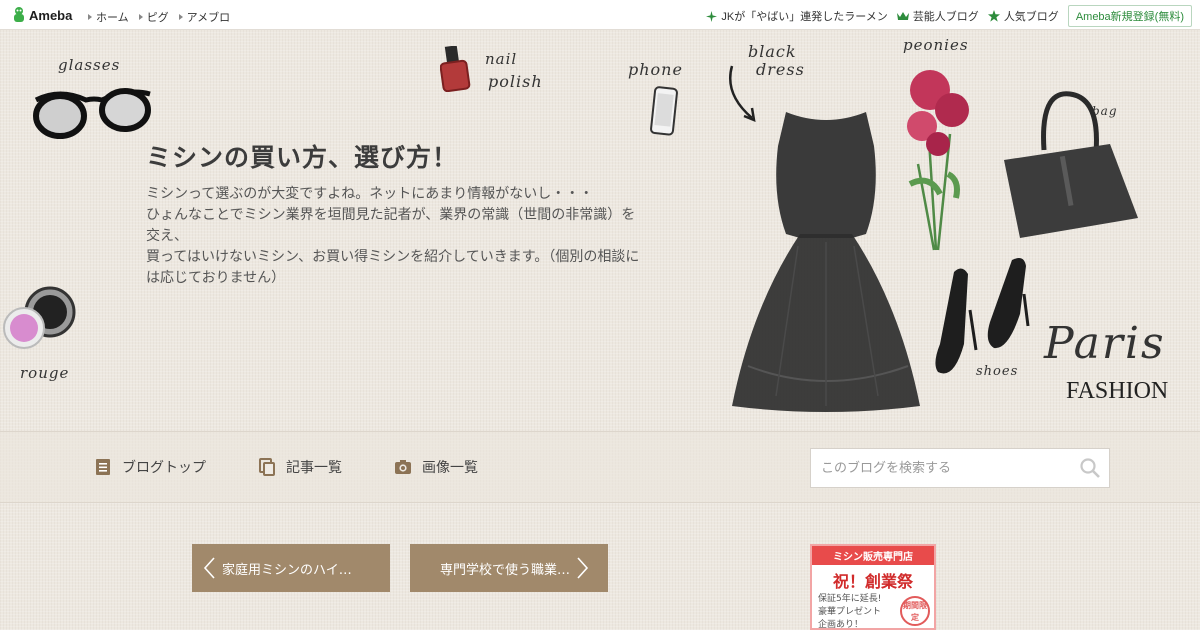 The height and width of the screenshot is (630, 1200). I want to click on rouge-label: rouge, so click(45, 373).